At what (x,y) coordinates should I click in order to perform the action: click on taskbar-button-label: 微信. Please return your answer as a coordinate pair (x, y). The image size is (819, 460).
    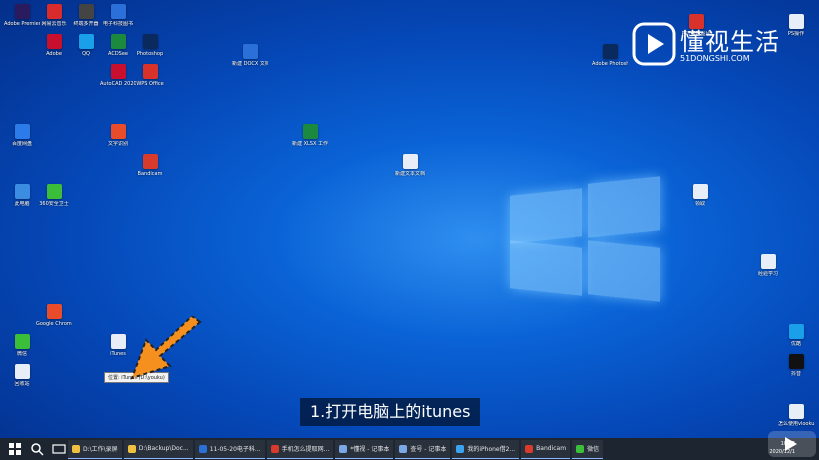
    Looking at the image, I should click on (593, 449).